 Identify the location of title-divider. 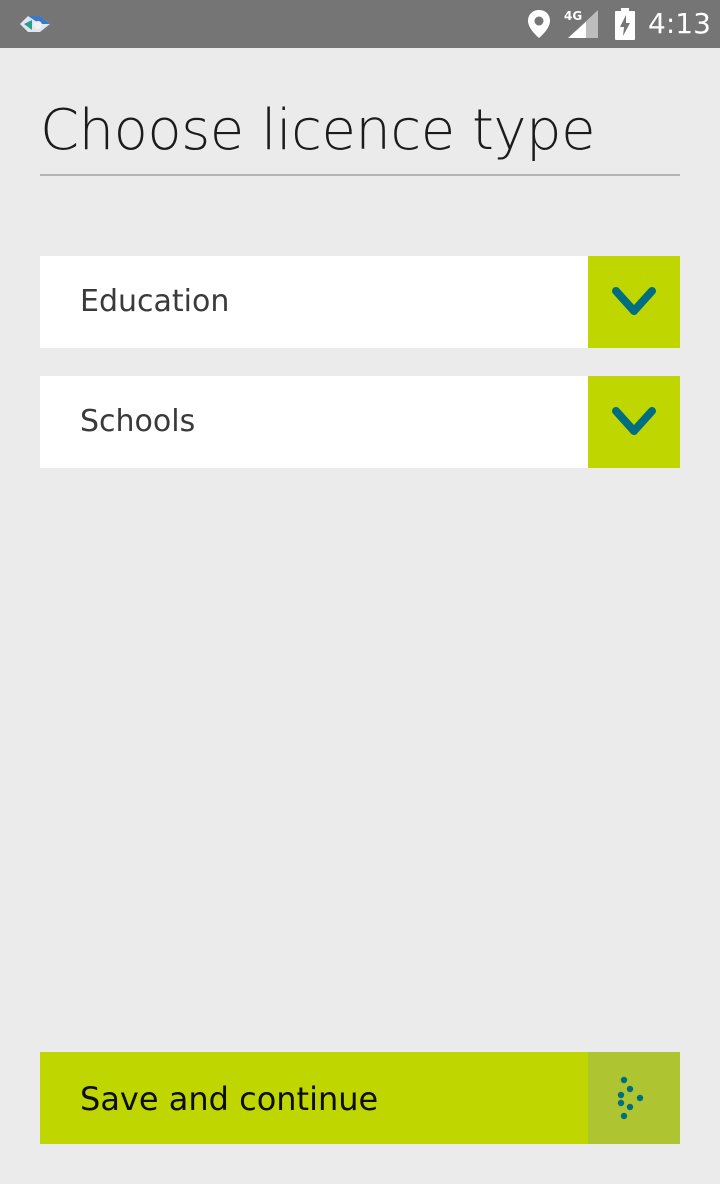
(360, 175).